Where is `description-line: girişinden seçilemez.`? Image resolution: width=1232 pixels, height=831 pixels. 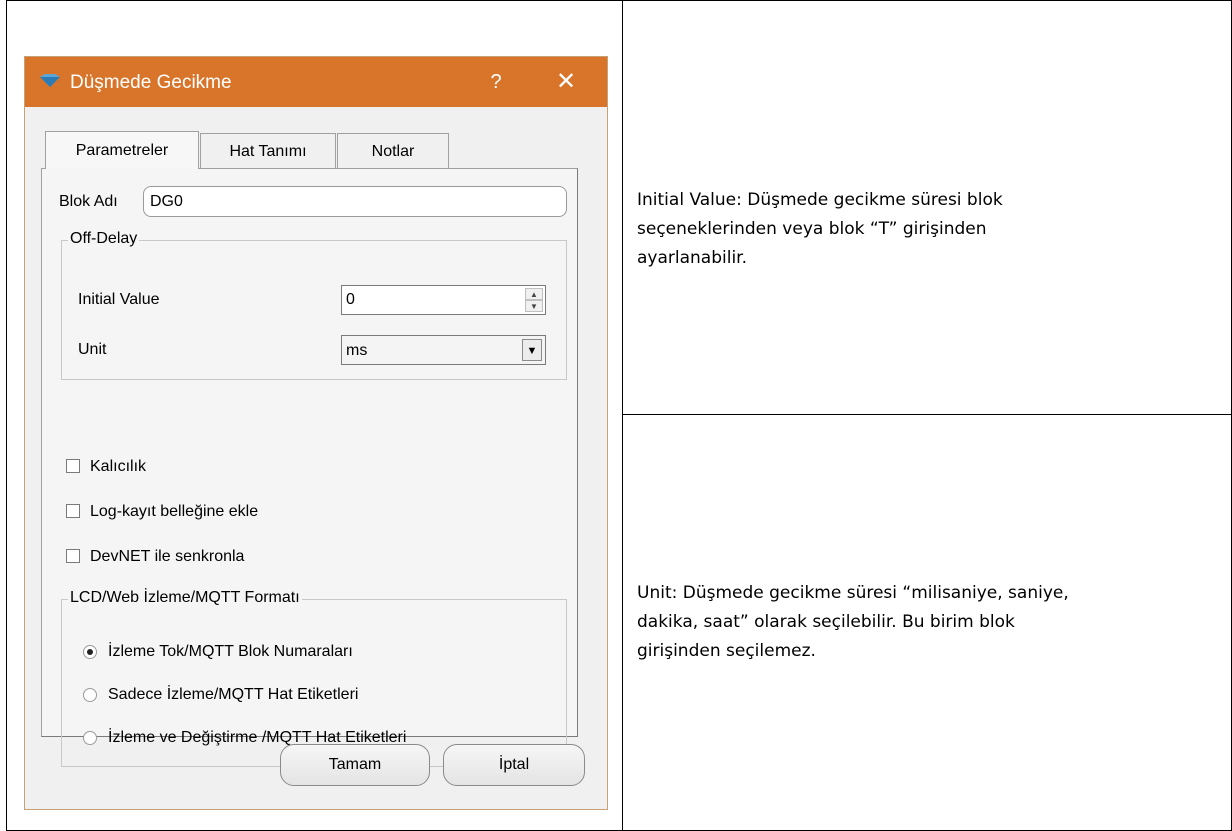 description-line: girişinden seçilemez. is located at coordinates (726, 651).